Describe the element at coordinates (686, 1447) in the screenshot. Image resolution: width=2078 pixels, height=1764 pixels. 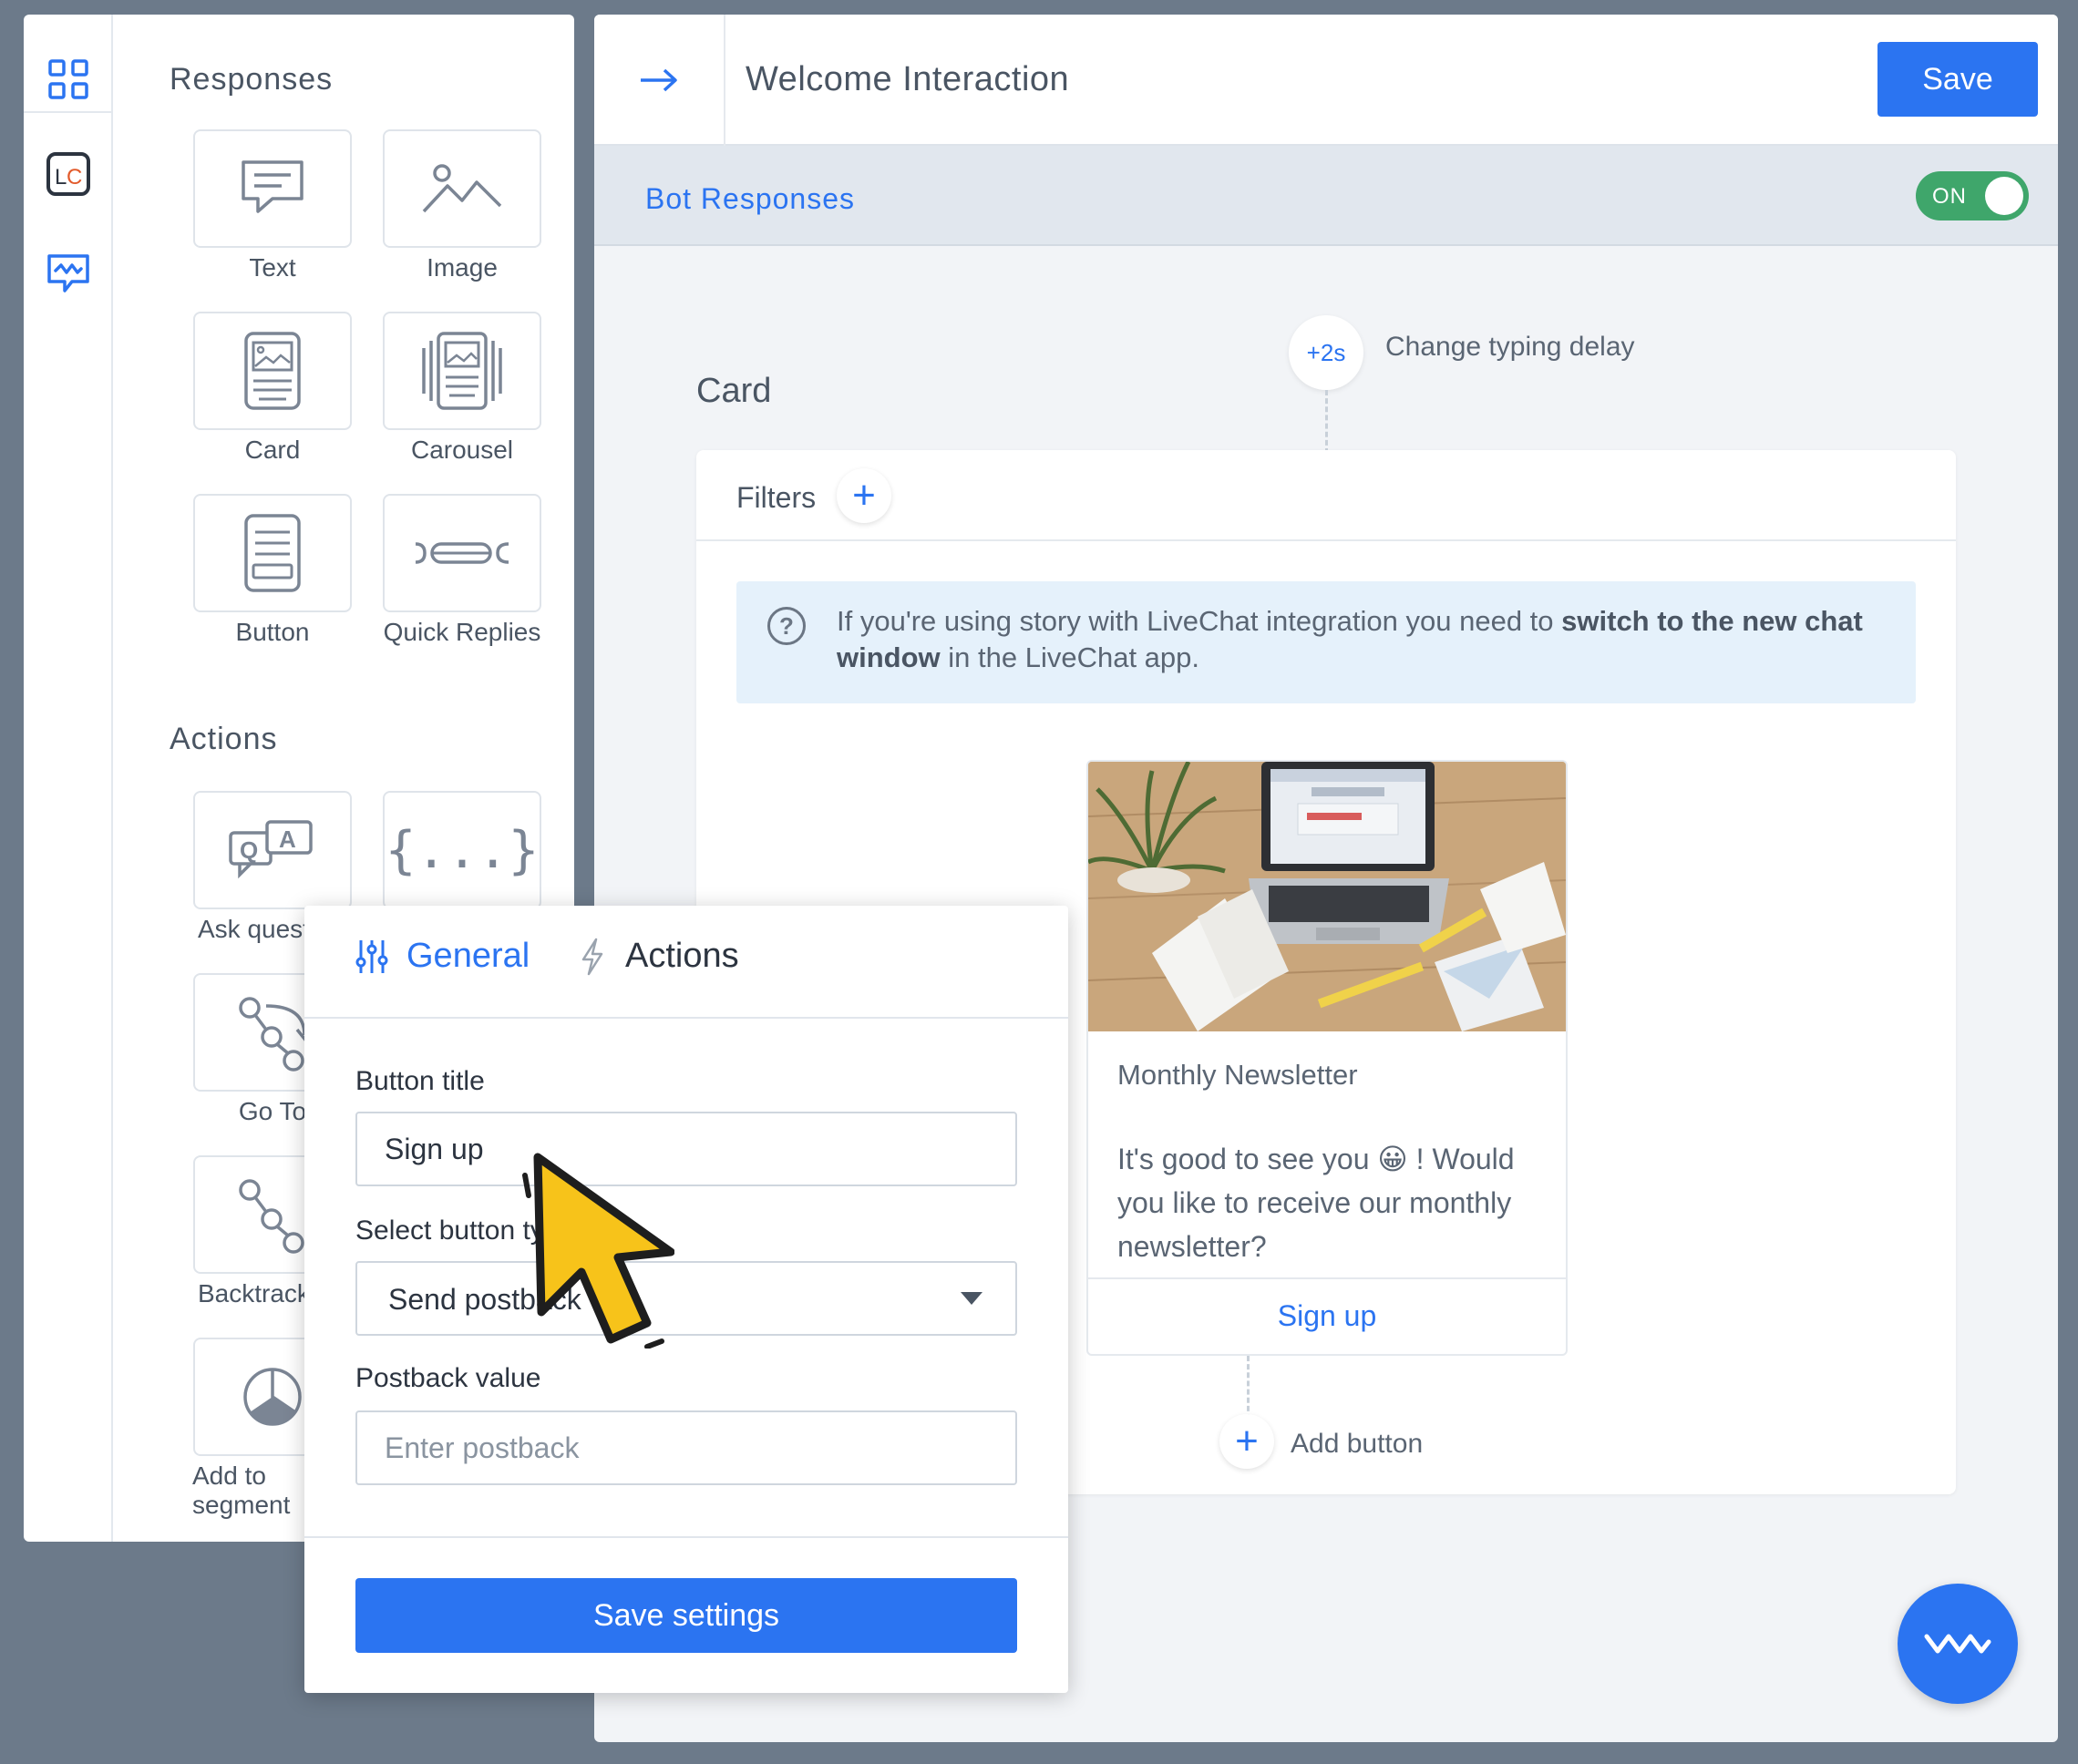
I see `postback-input` at that location.